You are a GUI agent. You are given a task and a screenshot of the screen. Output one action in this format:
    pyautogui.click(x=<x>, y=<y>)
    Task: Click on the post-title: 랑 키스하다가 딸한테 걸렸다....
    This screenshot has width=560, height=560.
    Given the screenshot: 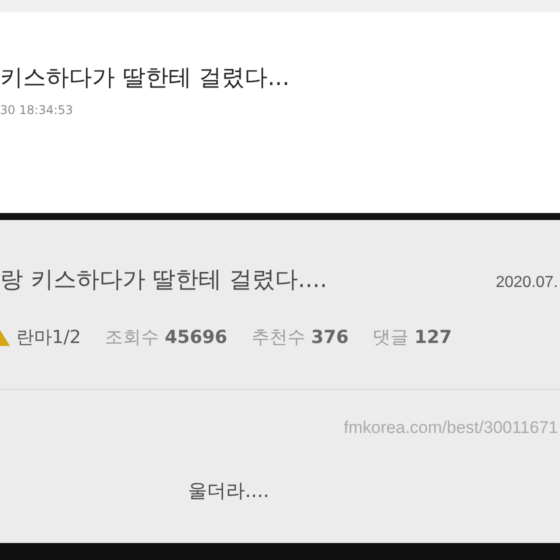 What is the action you would take?
    pyautogui.click(x=164, y=280)
    